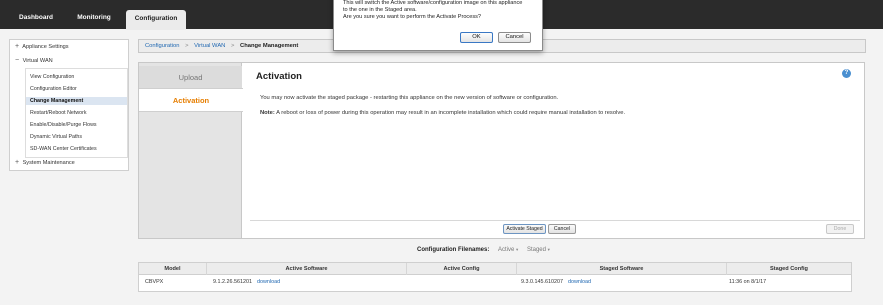 This screenshot has width=883, height=305. Describe the element at coordinates (17, 60) in the screenshot. I see `collapse-minus-icon: −` at that location.